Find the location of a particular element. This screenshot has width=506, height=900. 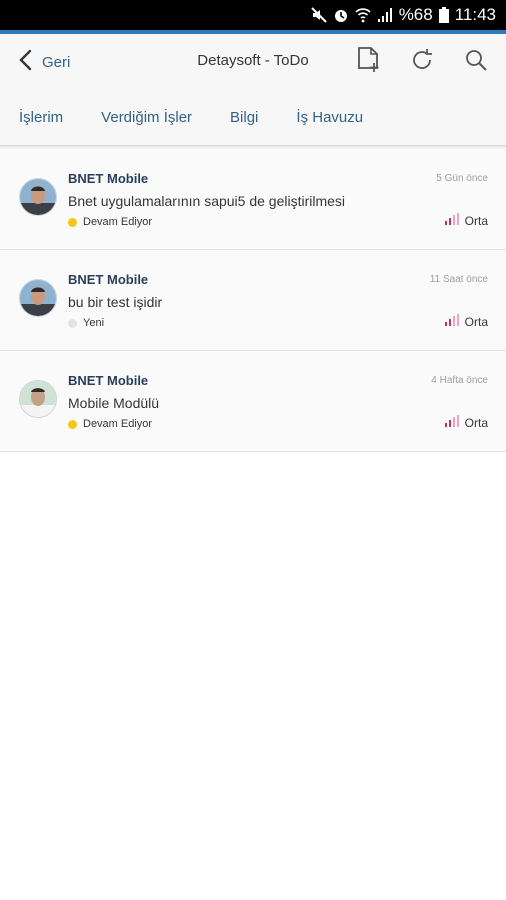

search-icon is located at coordinates (476, 62).